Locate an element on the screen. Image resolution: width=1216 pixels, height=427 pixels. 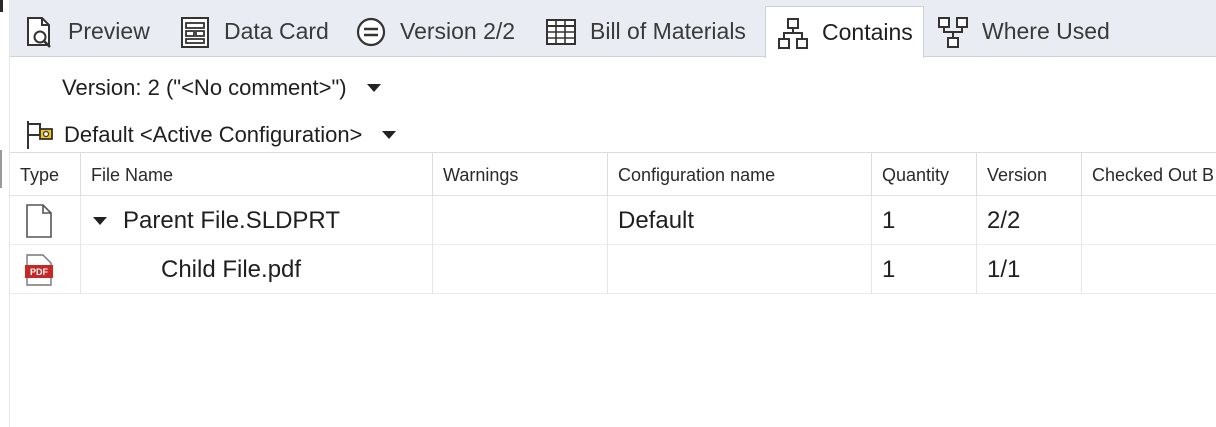
file-name: Child File.pdf is located at coordinates (231, 269).